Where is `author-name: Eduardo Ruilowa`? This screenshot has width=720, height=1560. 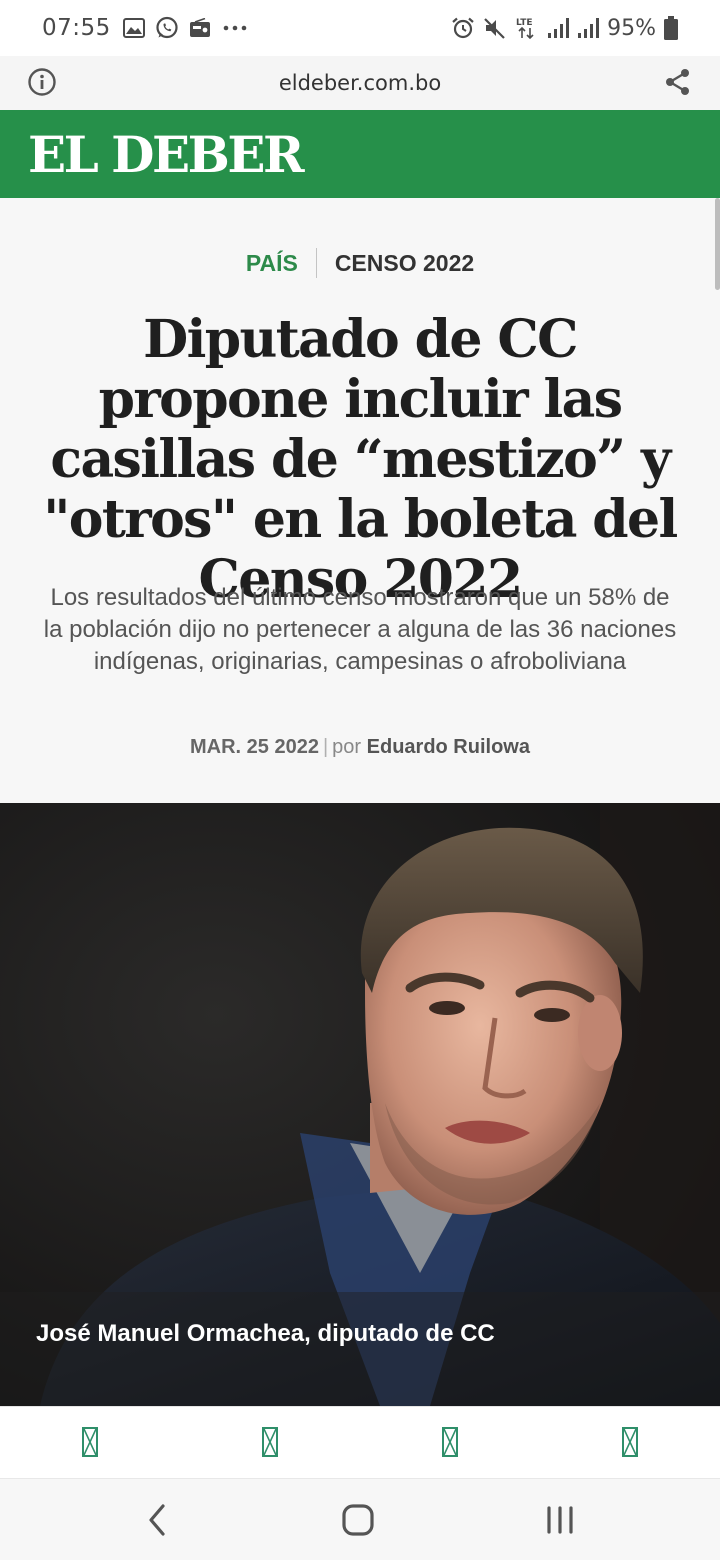 author-name: Eduardo Ruilowa is located at coordinates (448, 747).